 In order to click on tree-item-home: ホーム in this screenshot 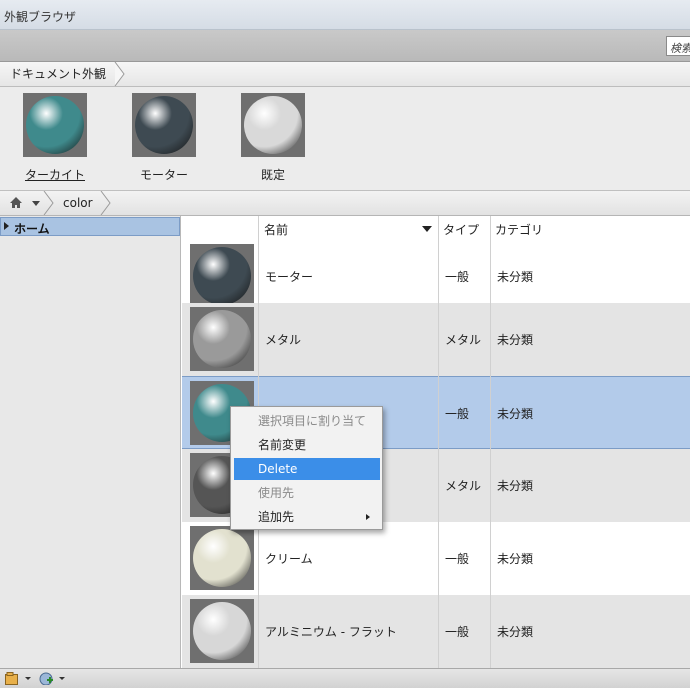, I will do `click(90, 226)`.